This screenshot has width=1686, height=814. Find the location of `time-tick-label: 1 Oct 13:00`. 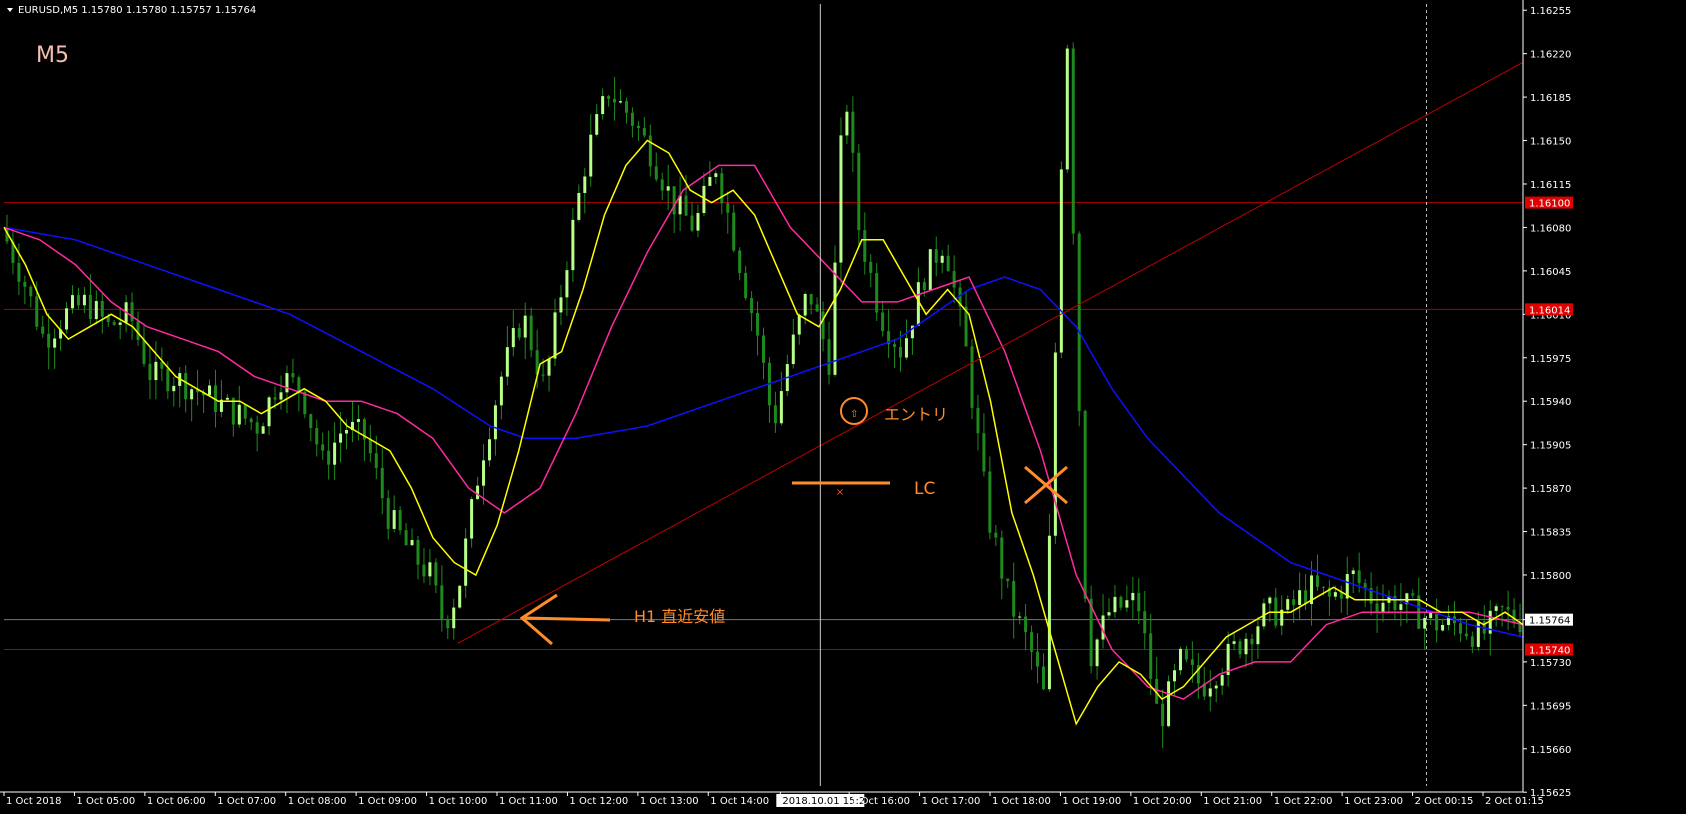

time-tick-label: 1 Oct 13:00 is located at coordinates (669, 801).